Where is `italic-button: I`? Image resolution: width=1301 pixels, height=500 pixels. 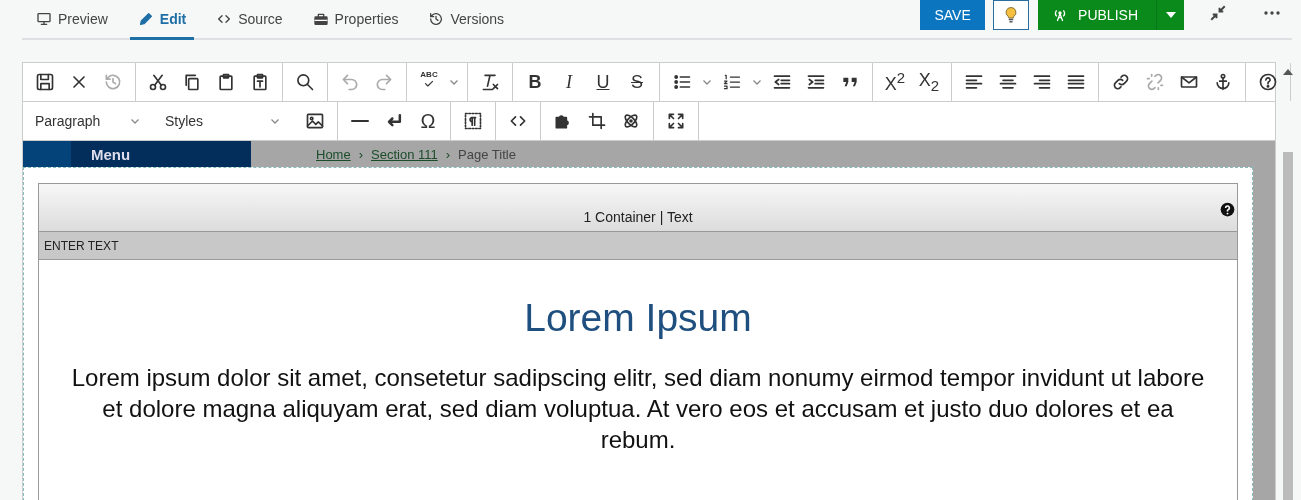
italic-button: I is located at coordinates (569, 82).